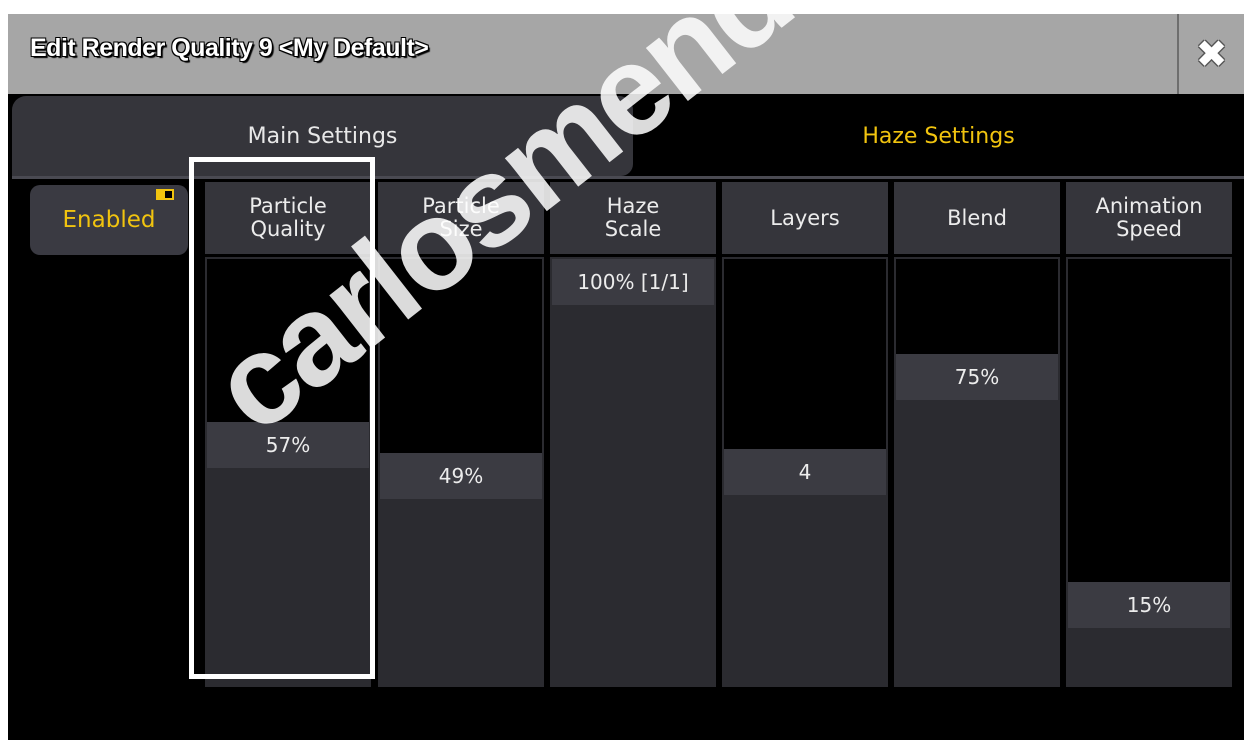 The image size is (1244, 740). Describe the element at coordinates (626, 718) in the screenshot. I see `bottom-strip` at that location.